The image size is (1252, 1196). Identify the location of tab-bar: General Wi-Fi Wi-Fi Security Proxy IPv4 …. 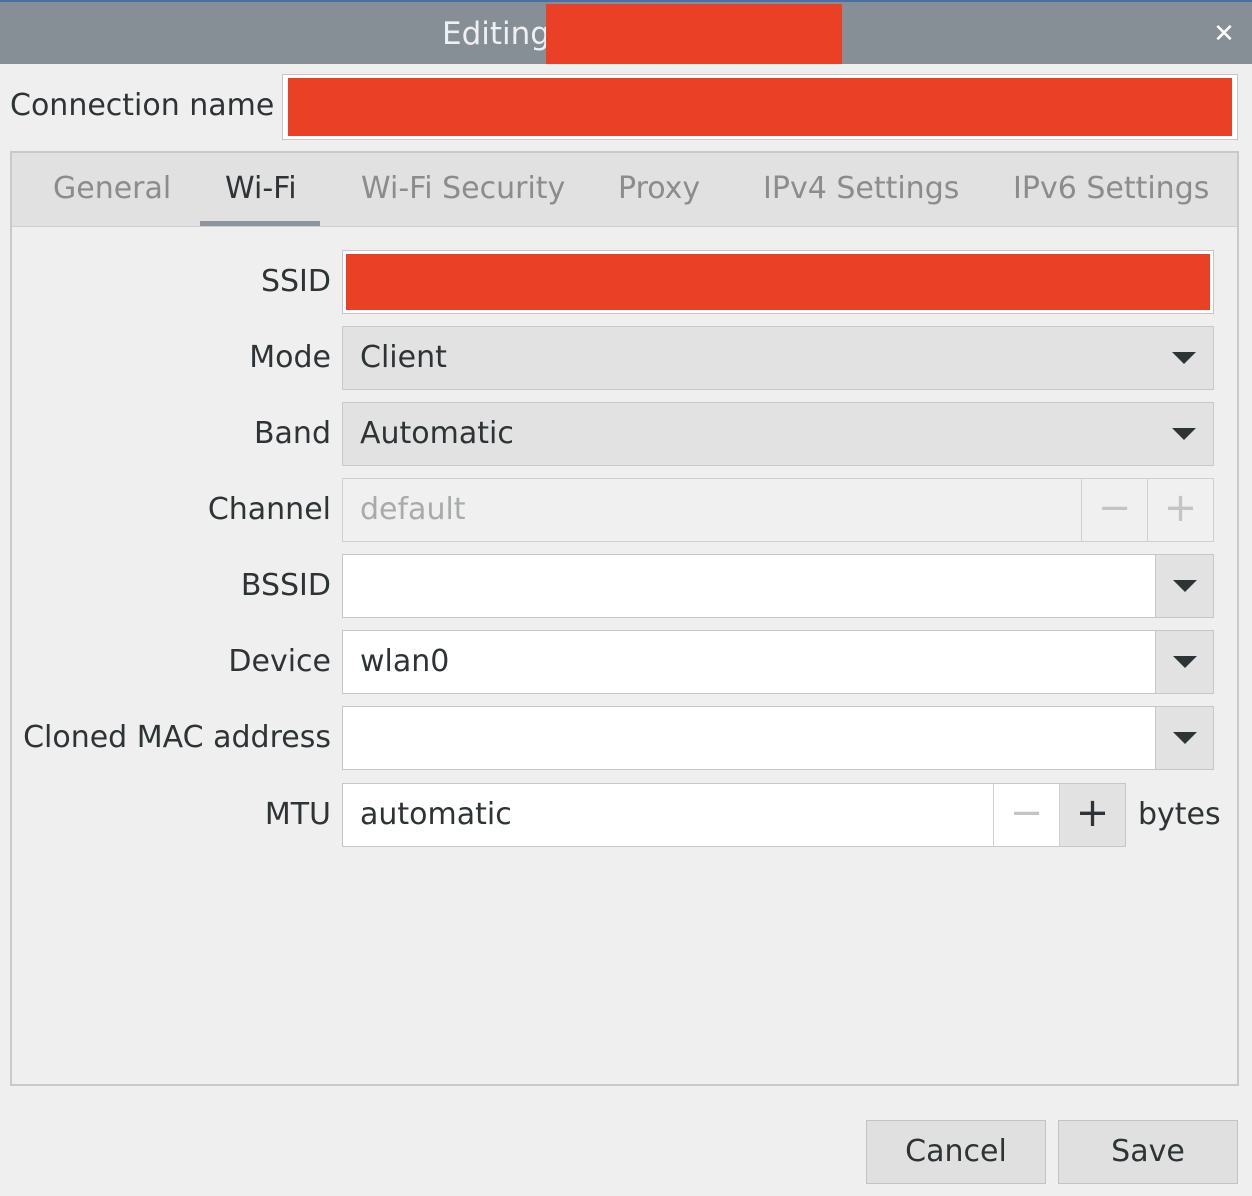
(624, 190).